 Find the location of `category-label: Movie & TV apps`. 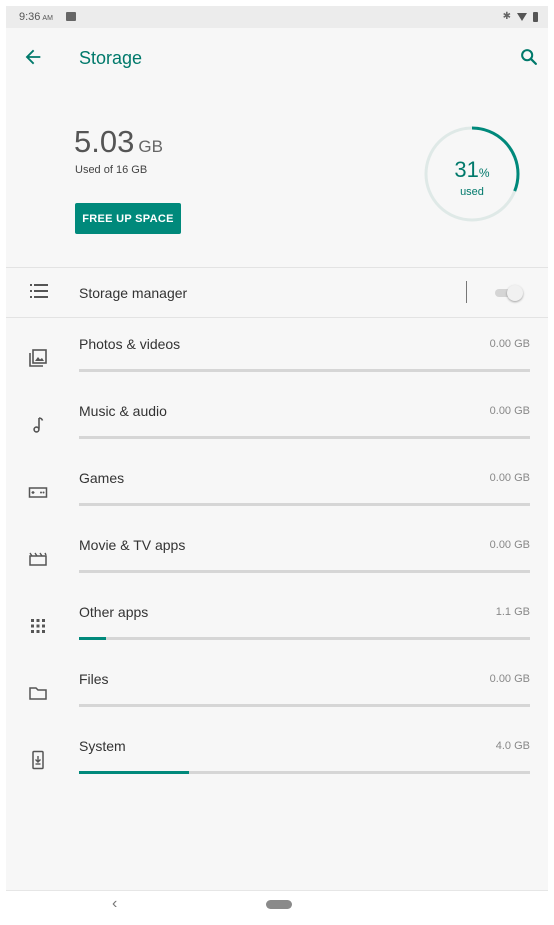

category-label: Movie & TV apps is located at coordinates (132, 545).